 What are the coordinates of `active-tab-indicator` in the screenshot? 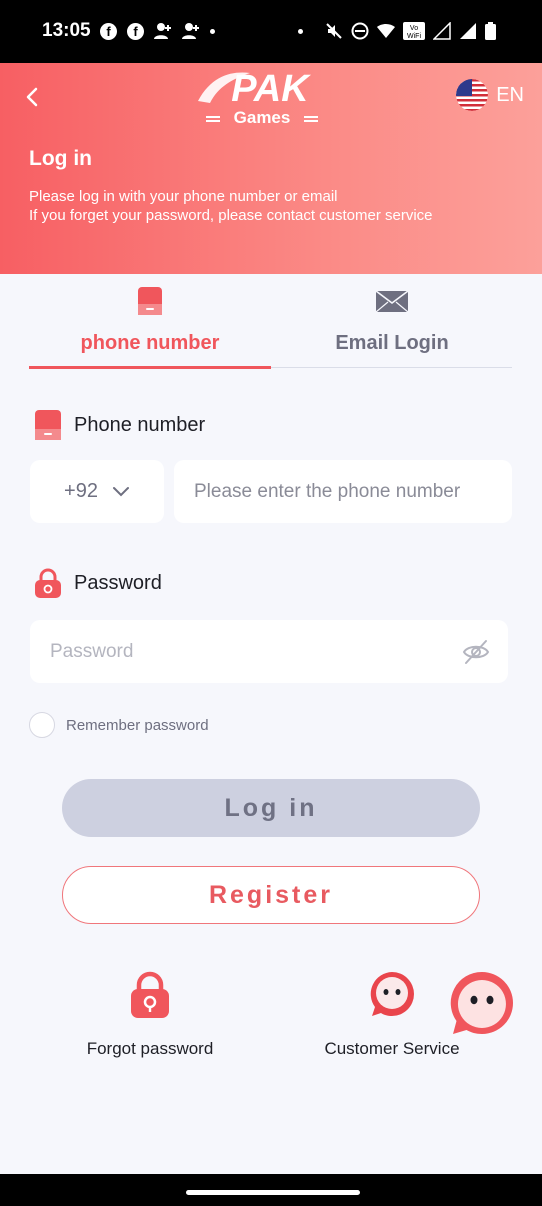 It's located at (150, 367).